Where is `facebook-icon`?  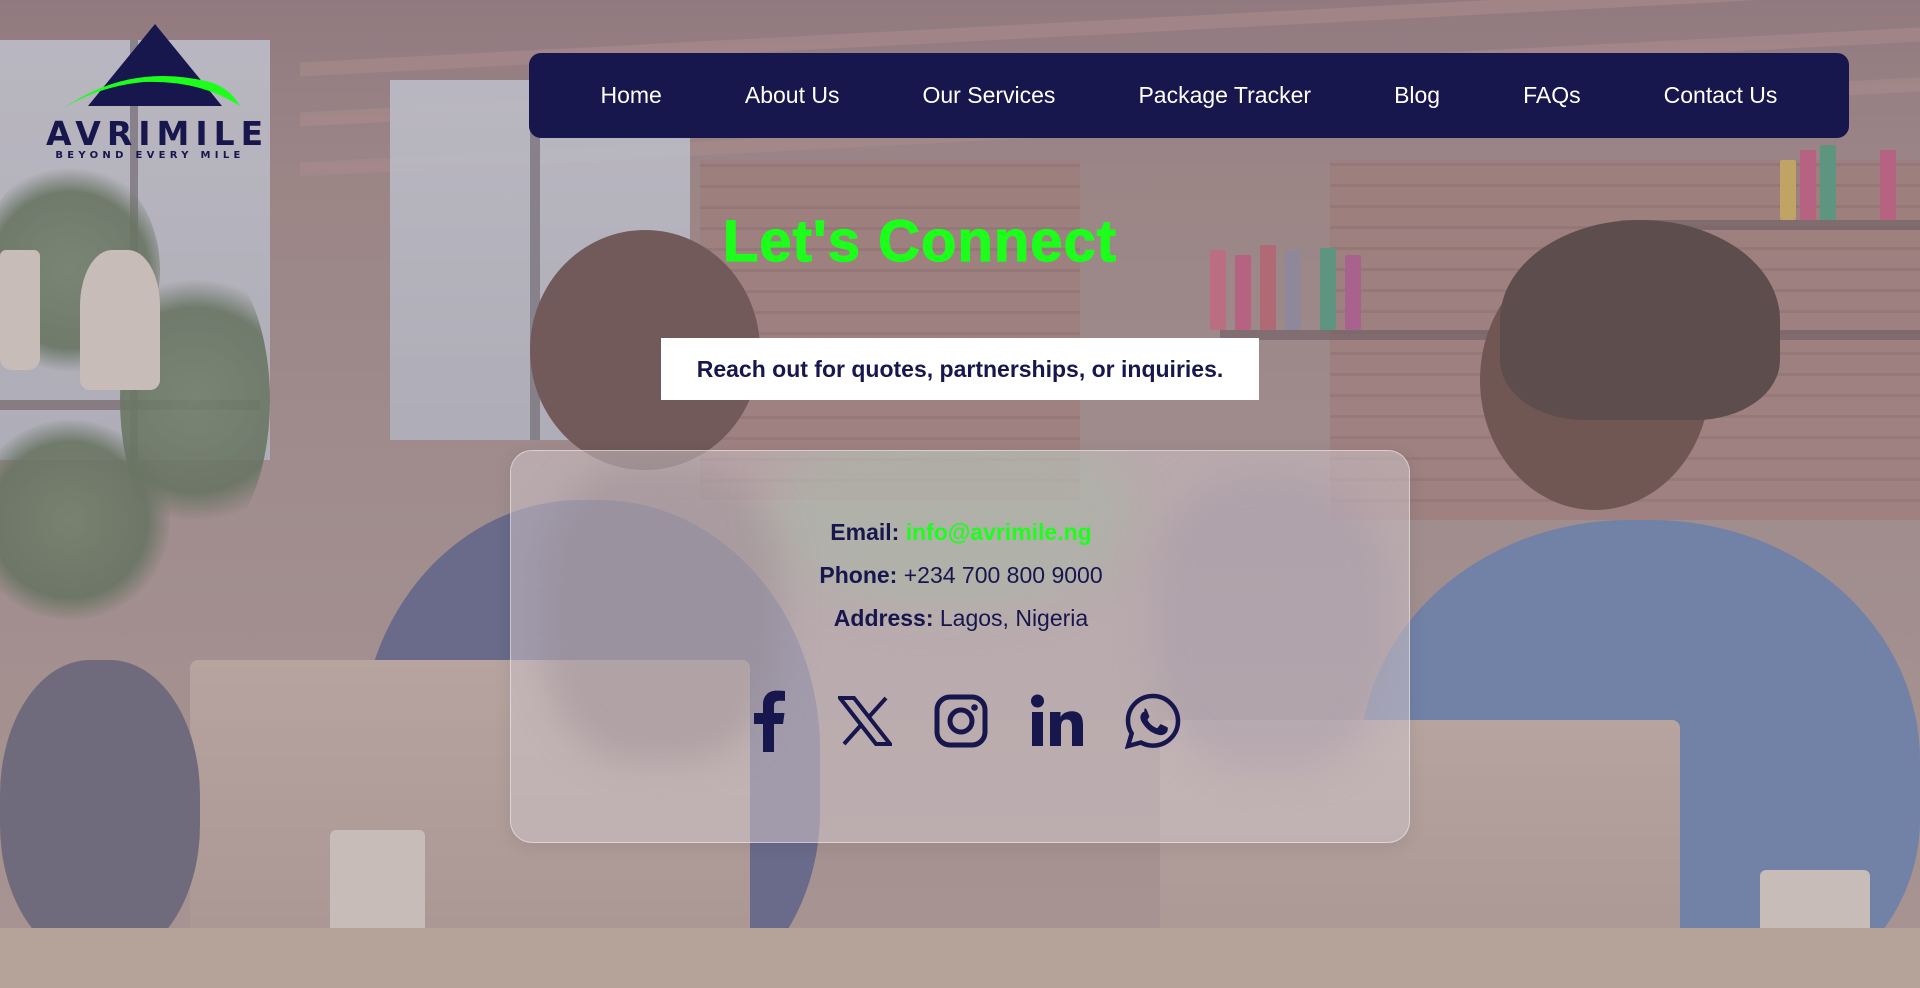
facebook-icon is located at coordinates (769, 721).